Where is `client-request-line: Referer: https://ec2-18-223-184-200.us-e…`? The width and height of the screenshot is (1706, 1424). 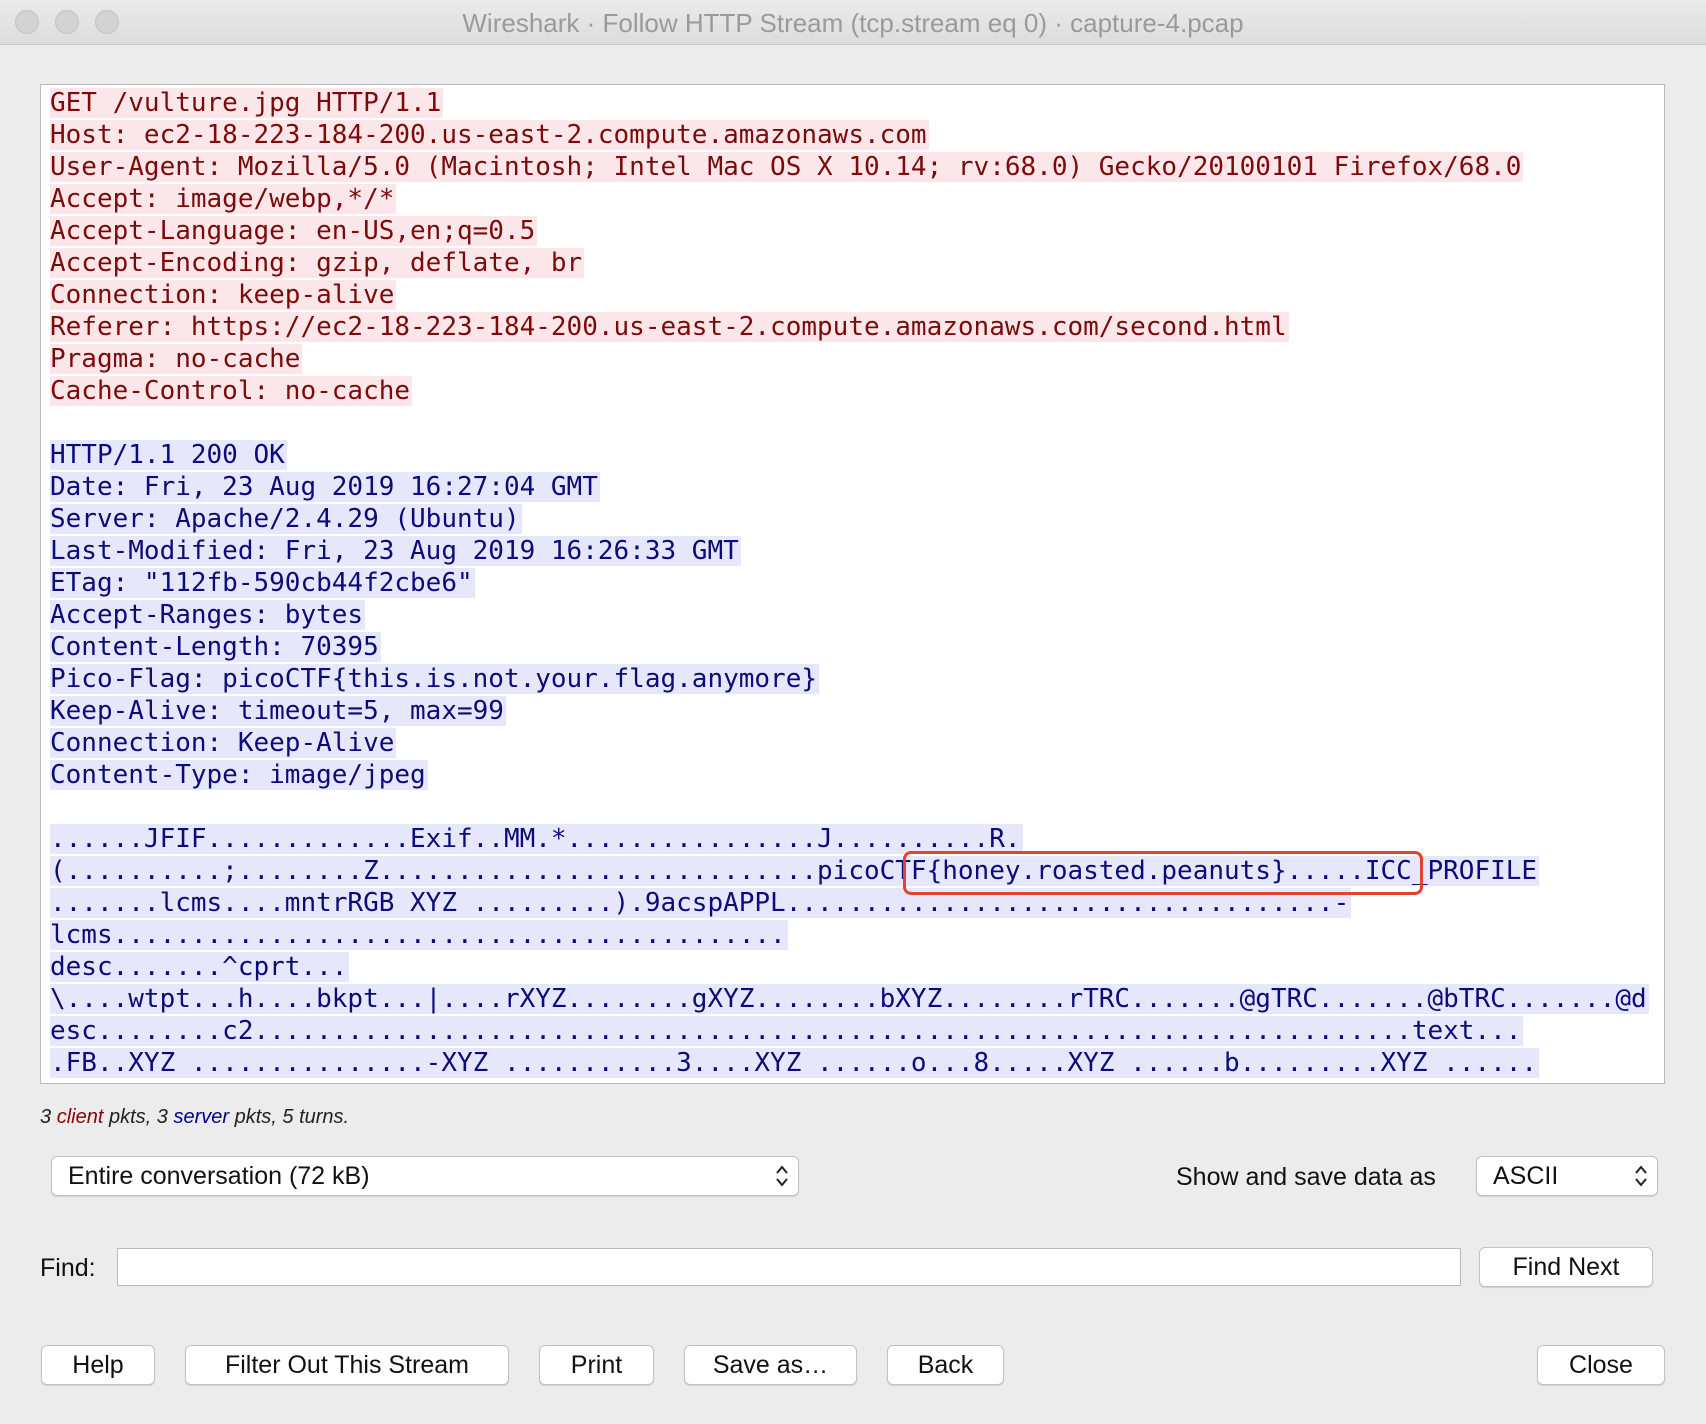
client-request-line: Referer: https://ec2-18-223-184-200.us-e… is located at coordinates (849, 327).